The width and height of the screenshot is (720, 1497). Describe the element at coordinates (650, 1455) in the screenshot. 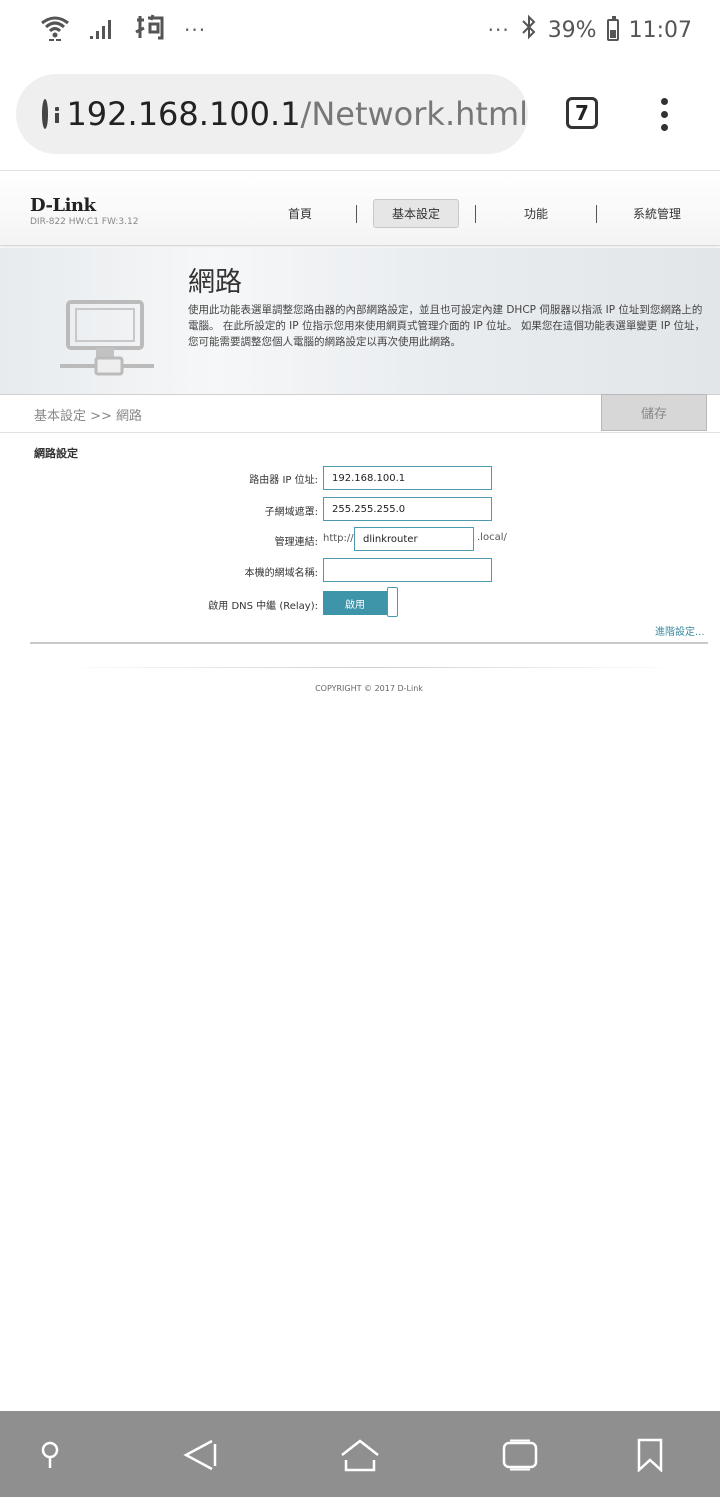

I see `bookmark-icon` at that location.